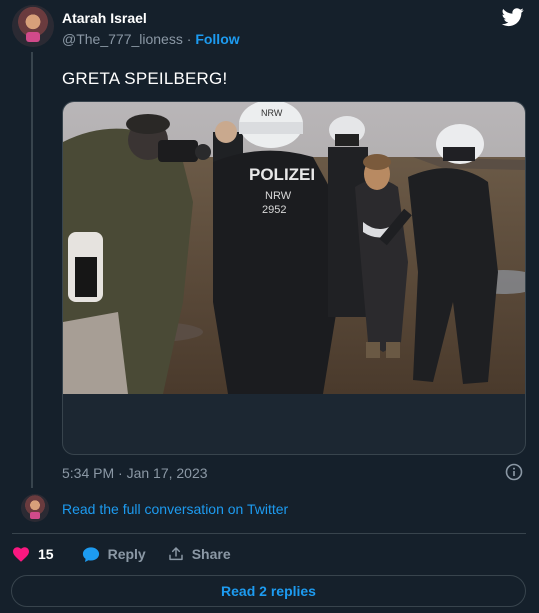 This screenshot has height=613, width=539. Describe the element at coordinates (217, 39) in the screenshot. I see `follow-link: Follow` at that location.